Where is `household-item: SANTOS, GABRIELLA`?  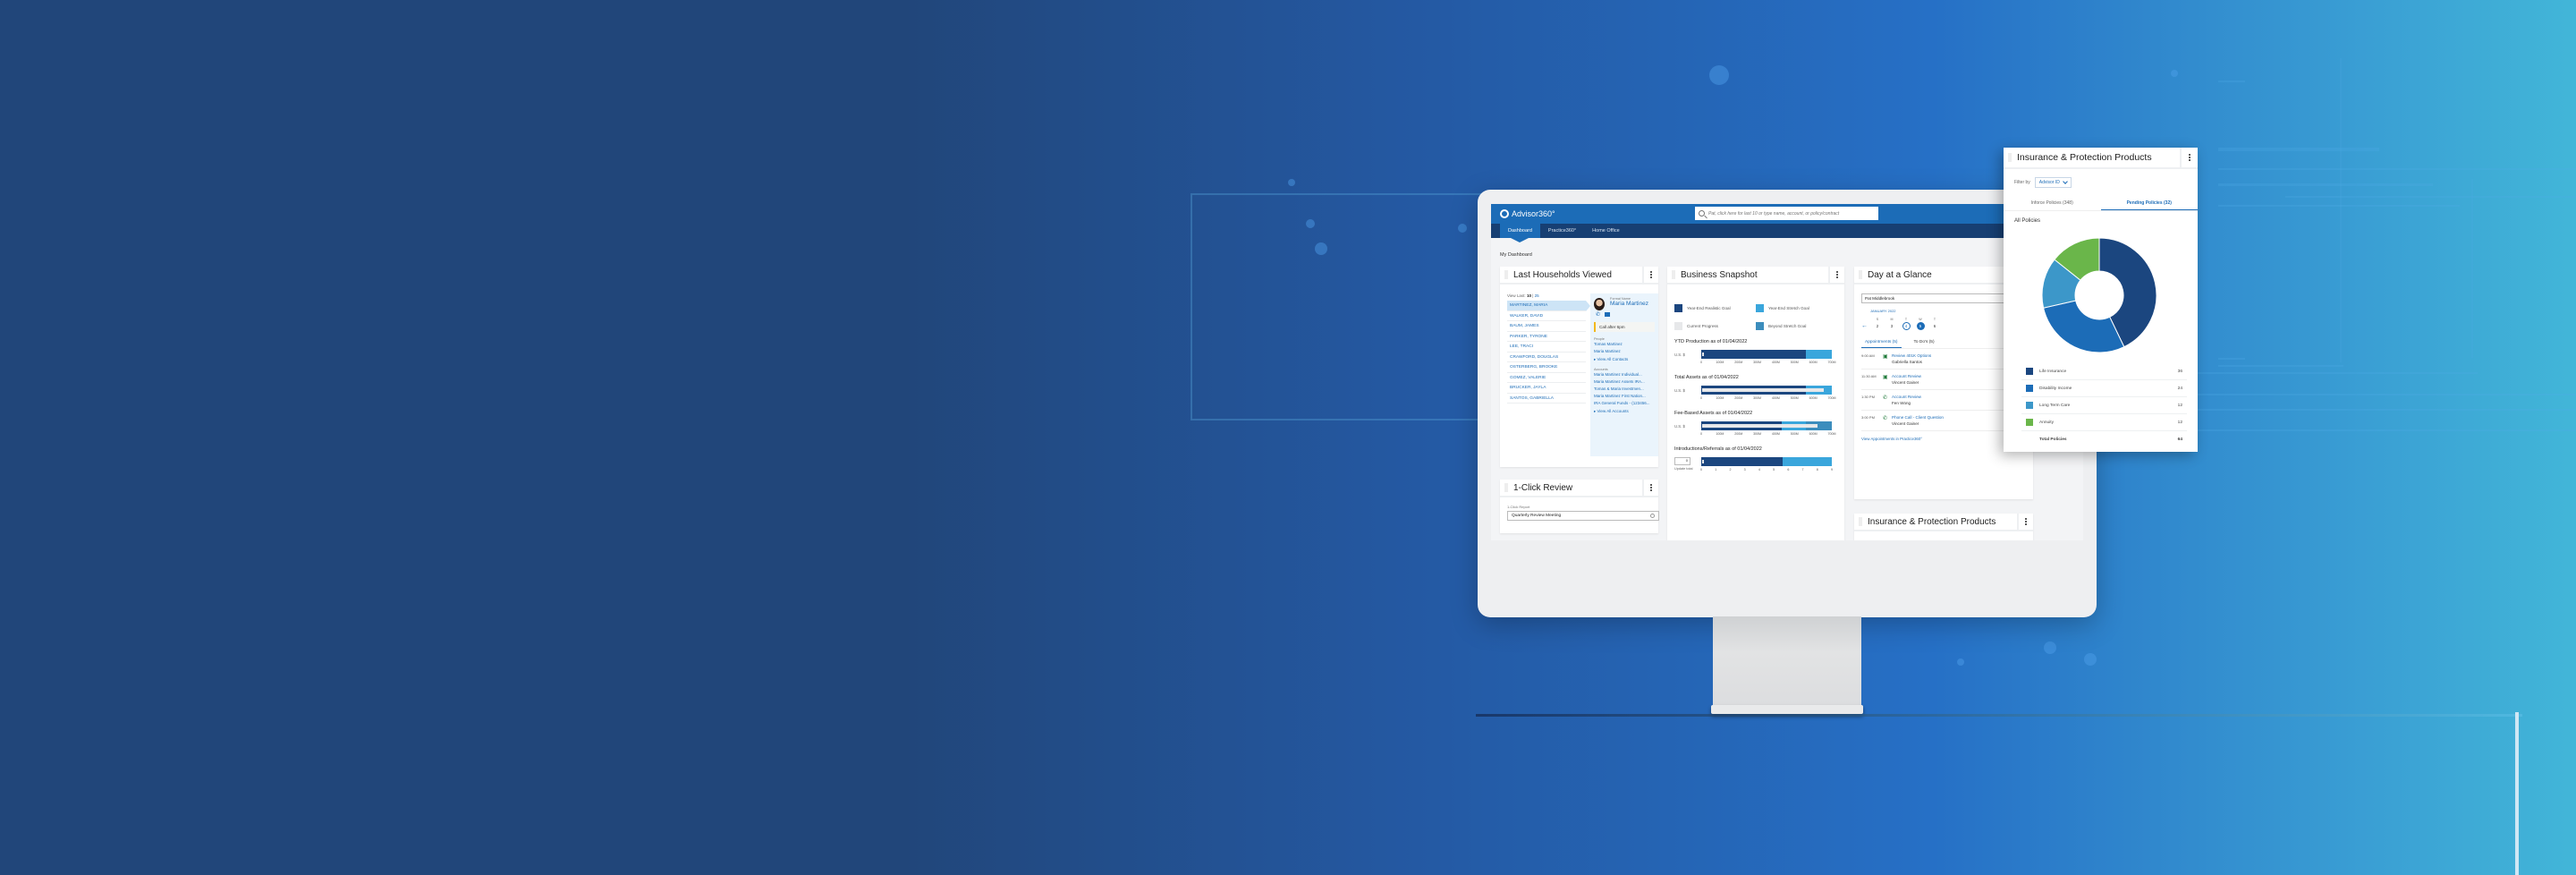
household-item: SANTOS, GABRIELLA is located at coordinates (1546, 399).